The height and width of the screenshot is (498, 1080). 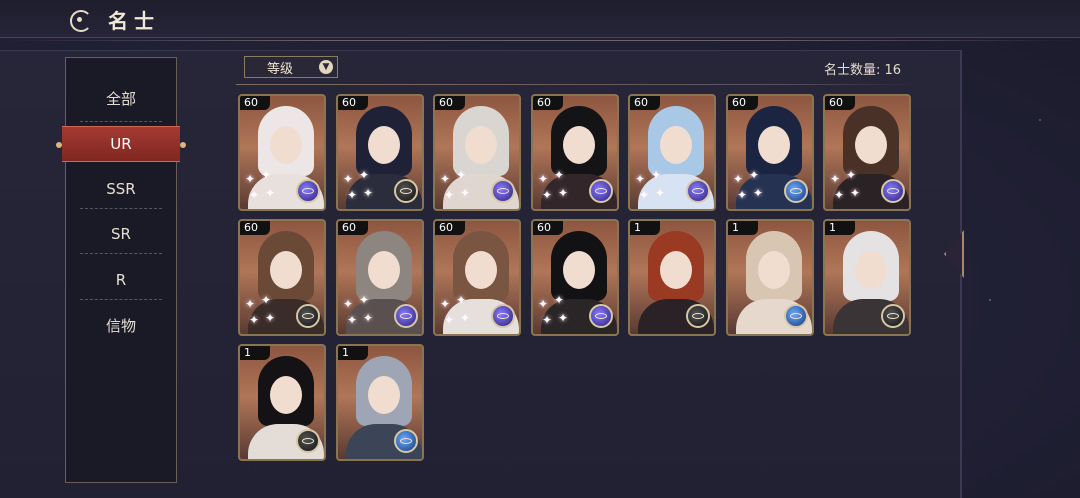 I want to click on sidebar-item-sr: SR, so click(x=121, y=234).